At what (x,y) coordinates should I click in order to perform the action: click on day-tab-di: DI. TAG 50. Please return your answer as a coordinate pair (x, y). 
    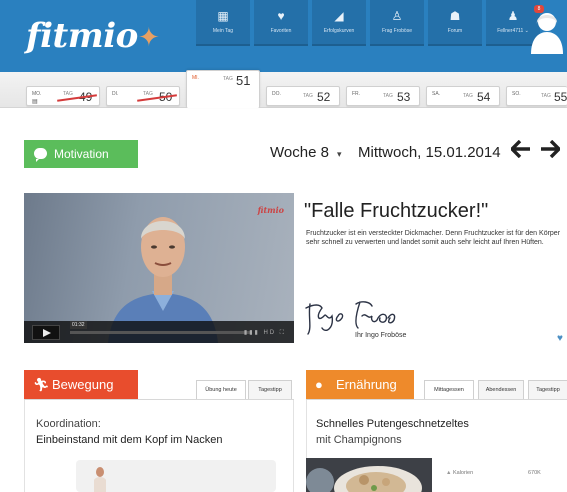
    Looking at the image, I should click on (143, 96).